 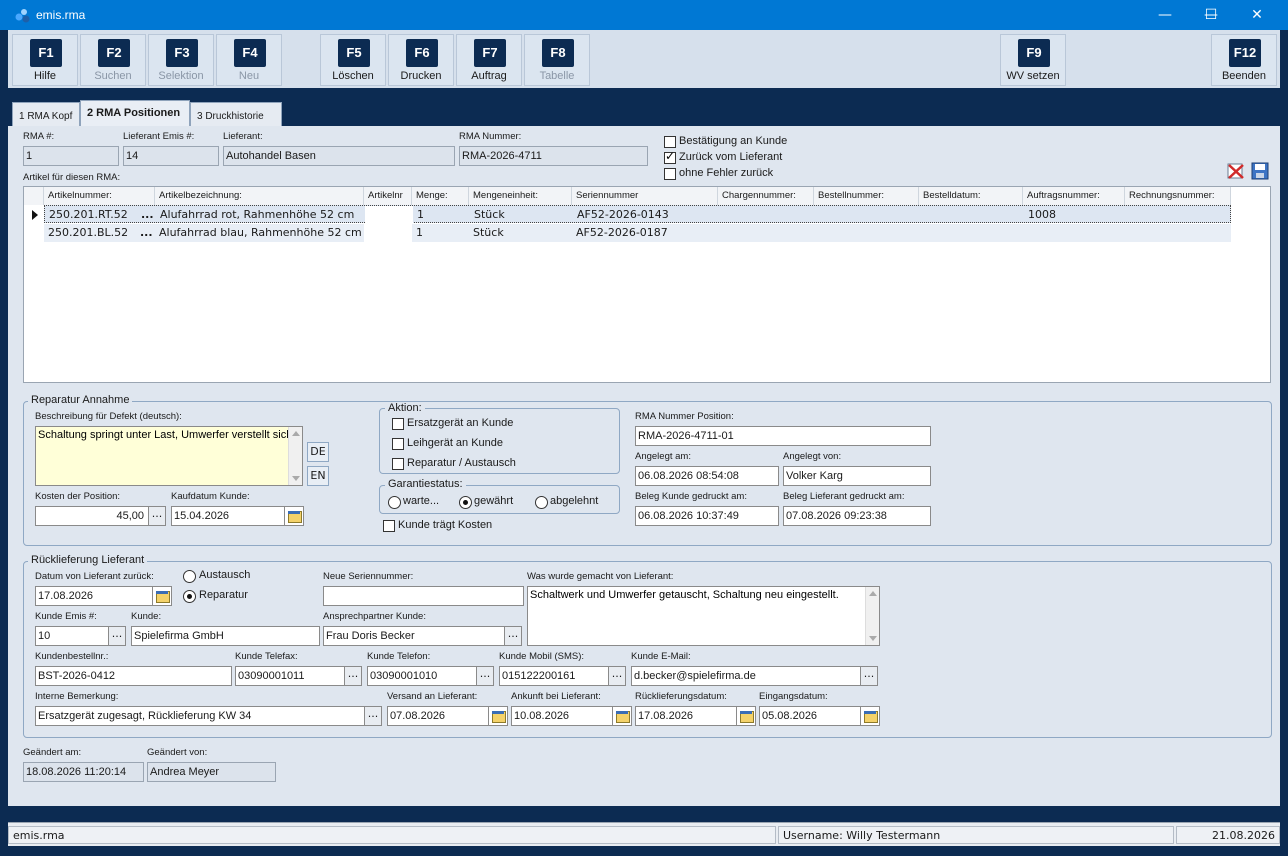 I want to click on rma-position-field: RMA-2026-4711-01, so click(x=783, y=436).